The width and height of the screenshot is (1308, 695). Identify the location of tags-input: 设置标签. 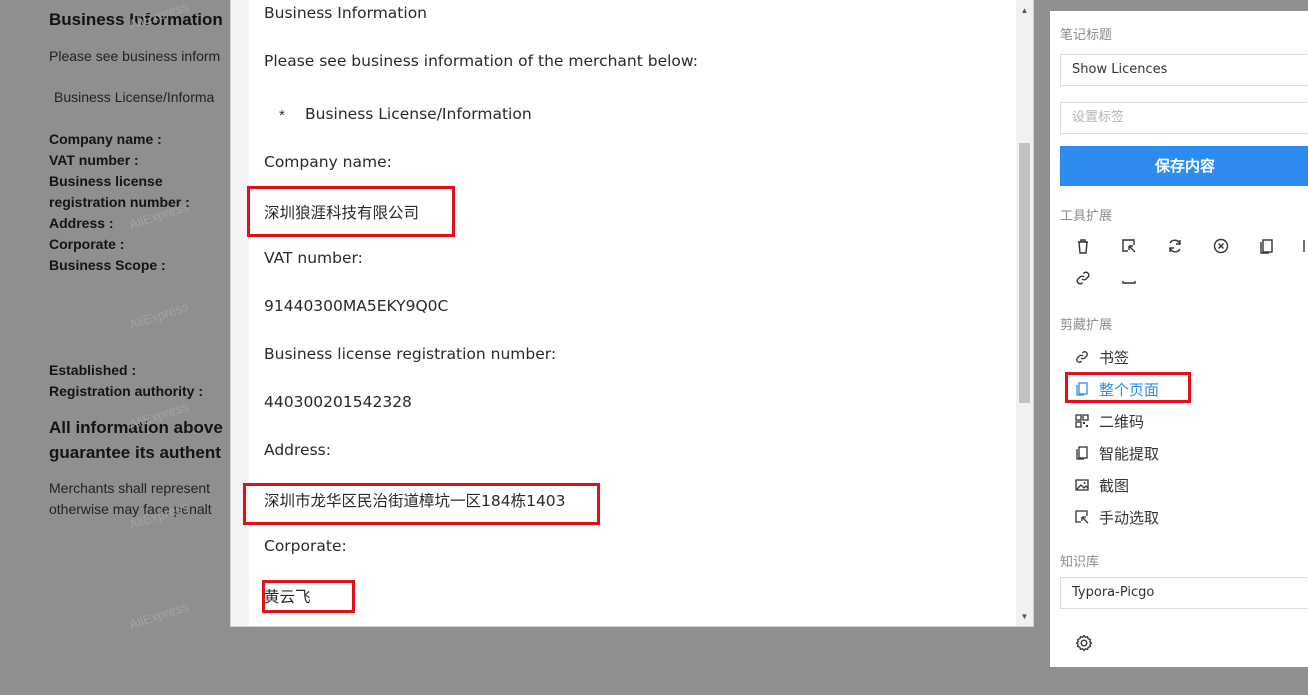
(1184, 118).